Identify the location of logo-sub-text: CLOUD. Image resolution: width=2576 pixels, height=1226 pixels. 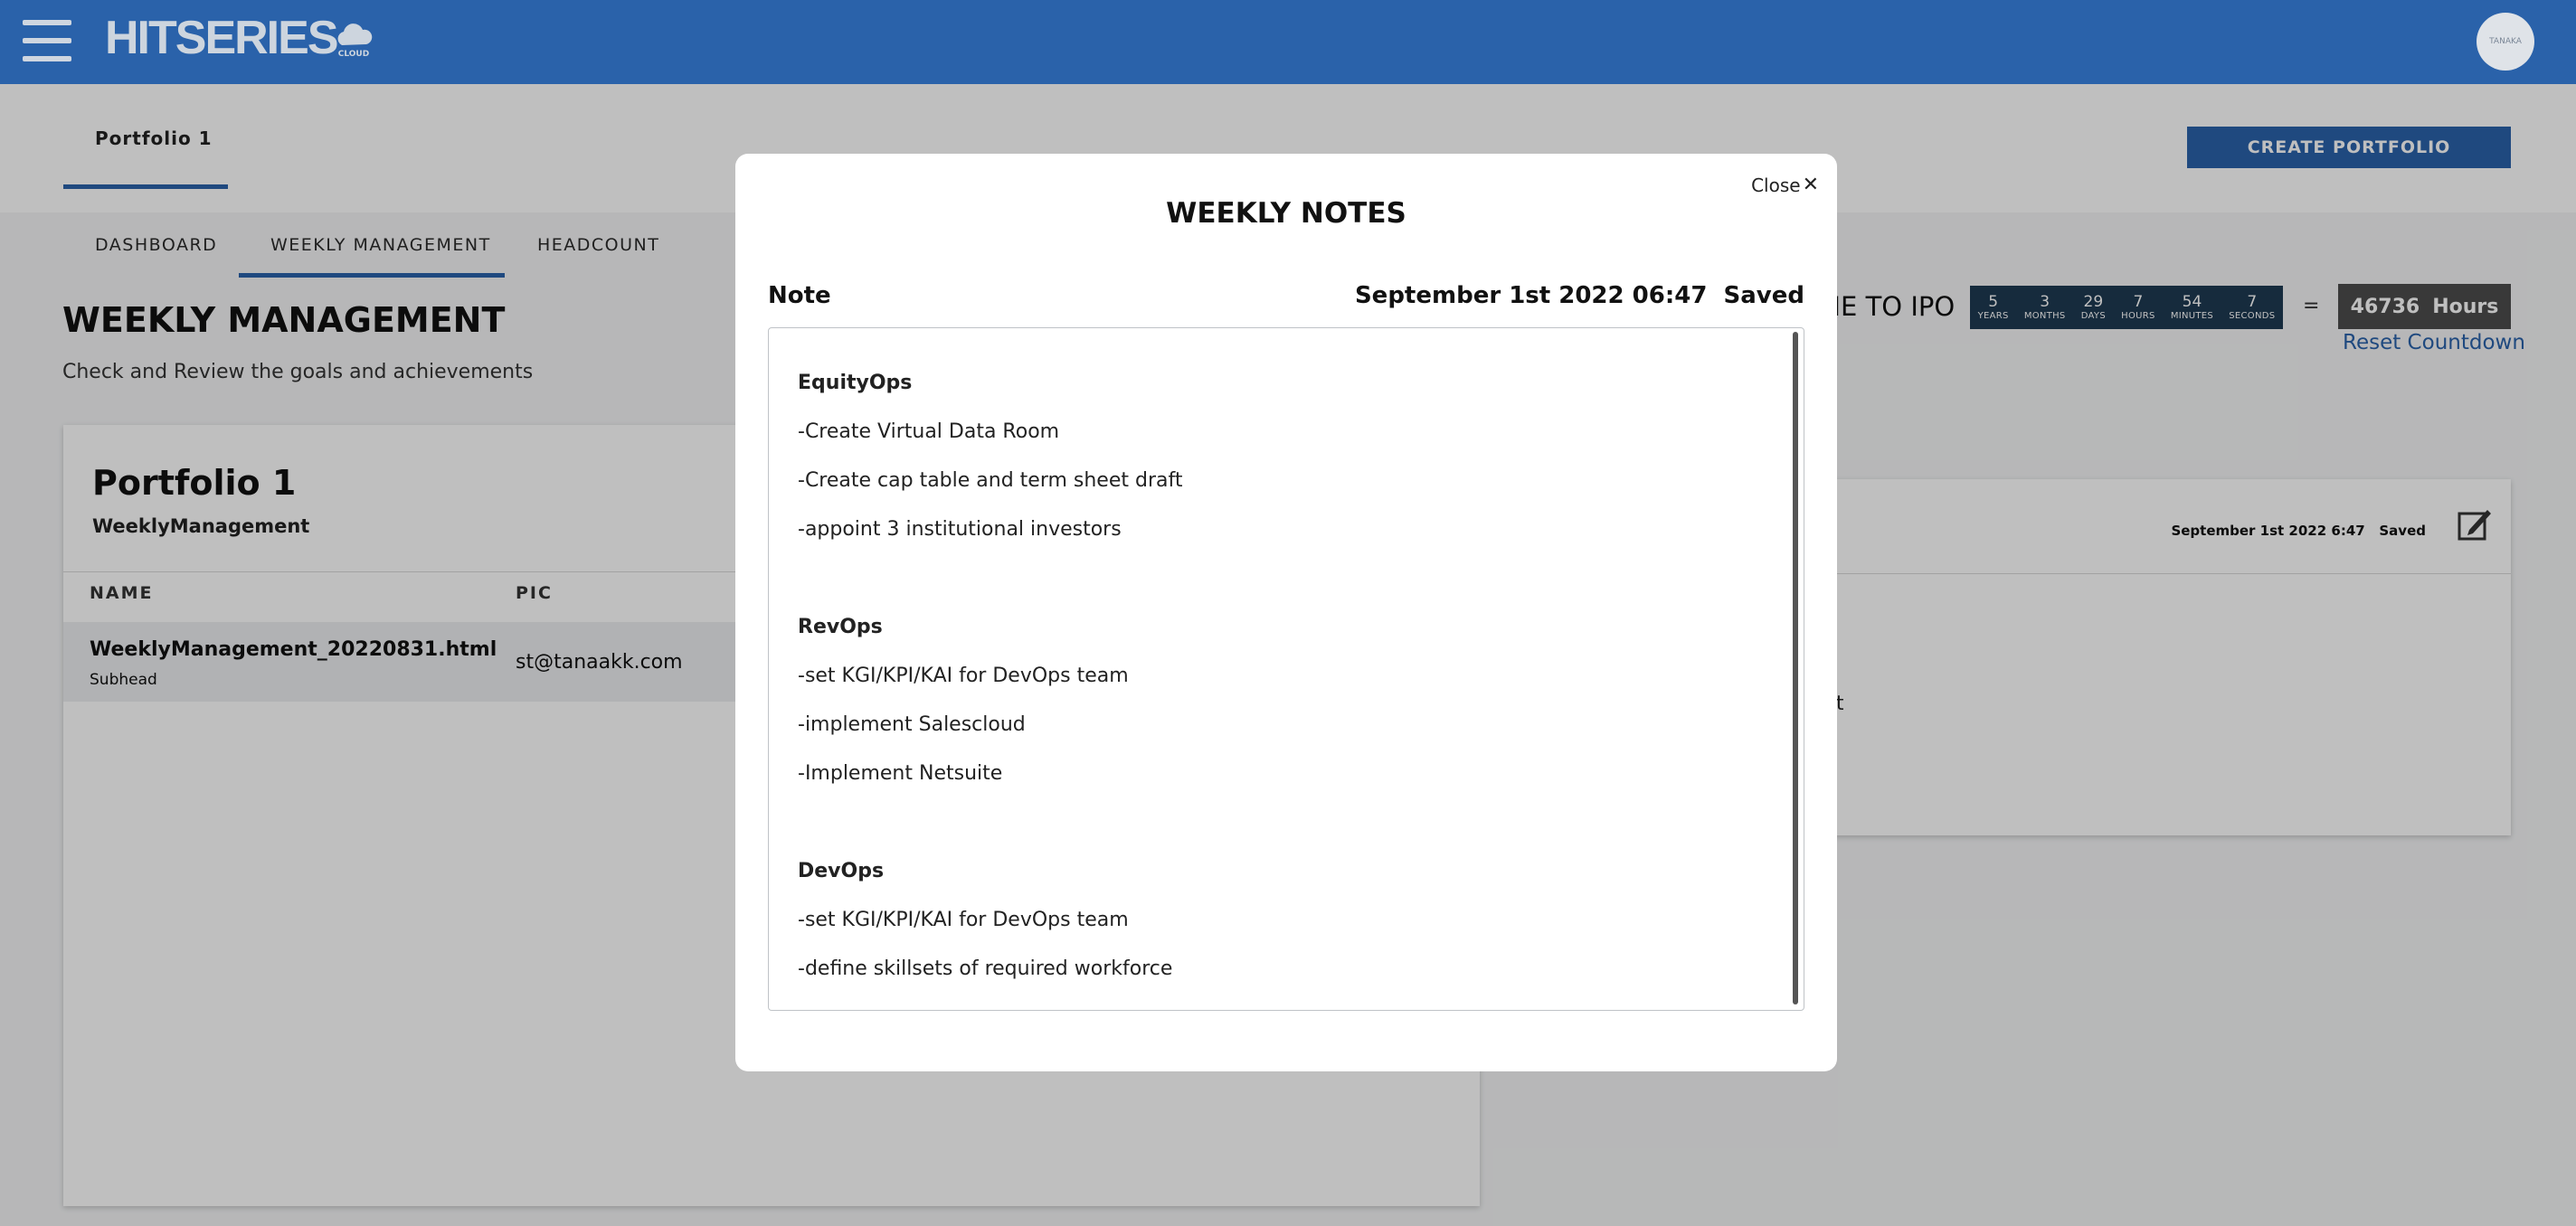
(353, 54).